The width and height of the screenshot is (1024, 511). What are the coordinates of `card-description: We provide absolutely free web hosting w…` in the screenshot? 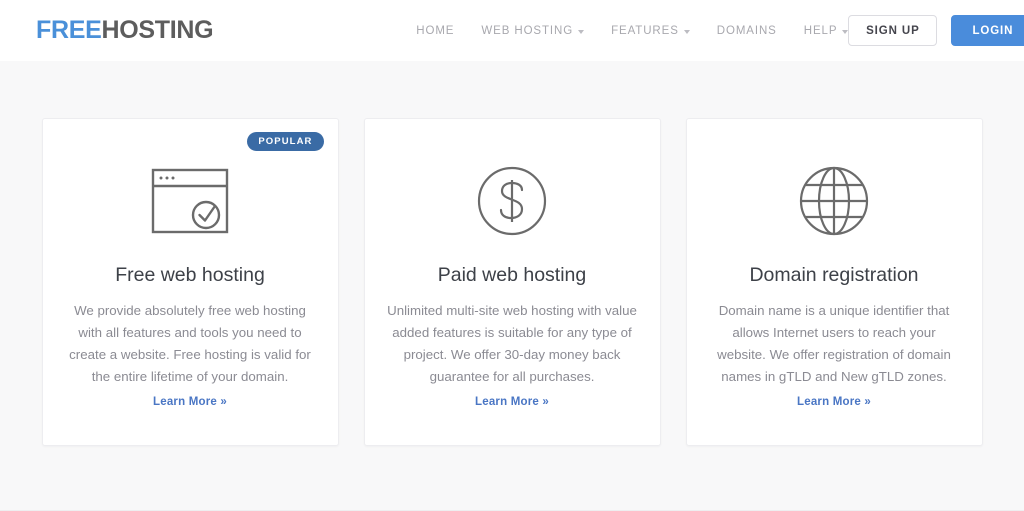 It's located at (190, 344).